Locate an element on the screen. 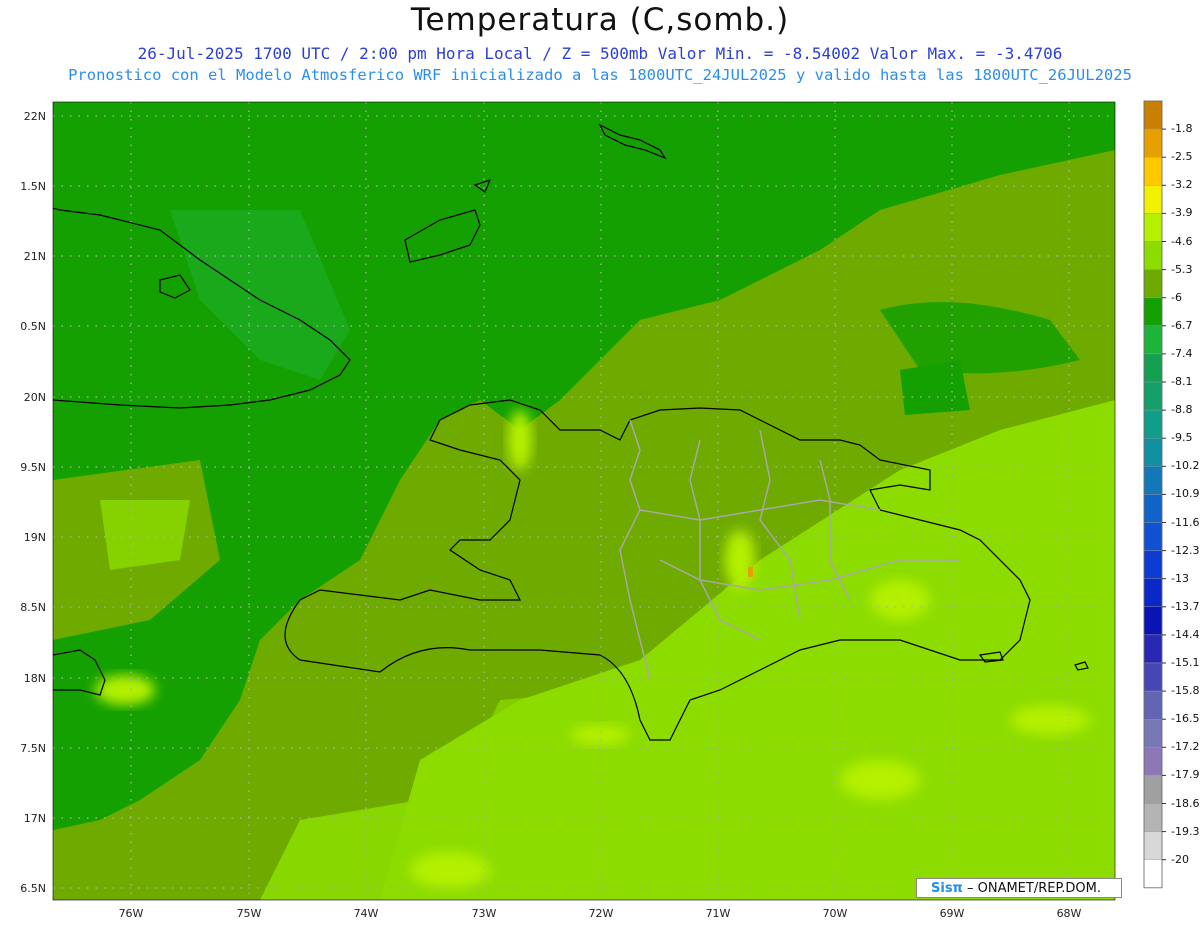 Image resolution: width=1200 pixels, height=927 pixels. lat-label: 9.5N is located at coordinates (33, 467).